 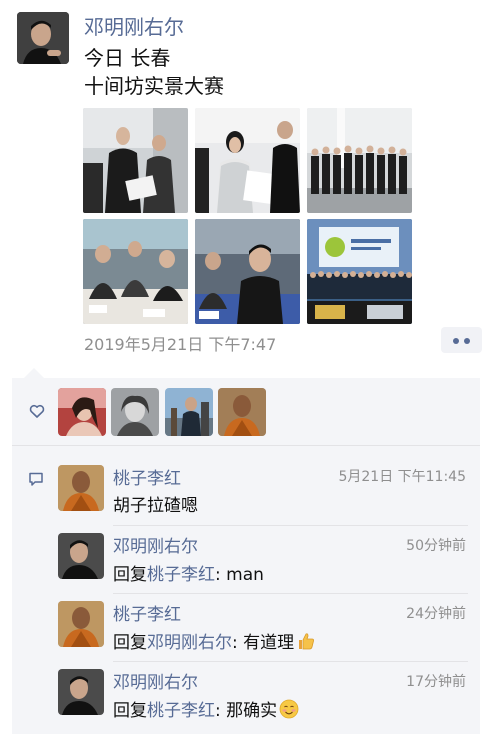 I want to click on comment-time: 24分钟前, so click(x=436, y=614).